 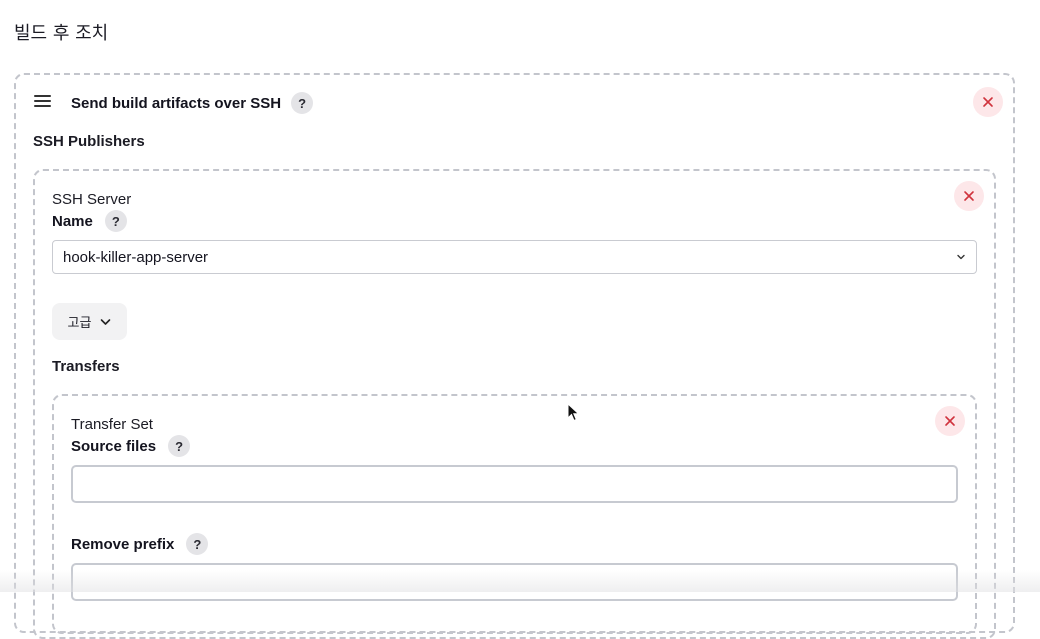 I want to click on ssh-server-name-select: hook-killer-app-server, so click(x=514, y=257).